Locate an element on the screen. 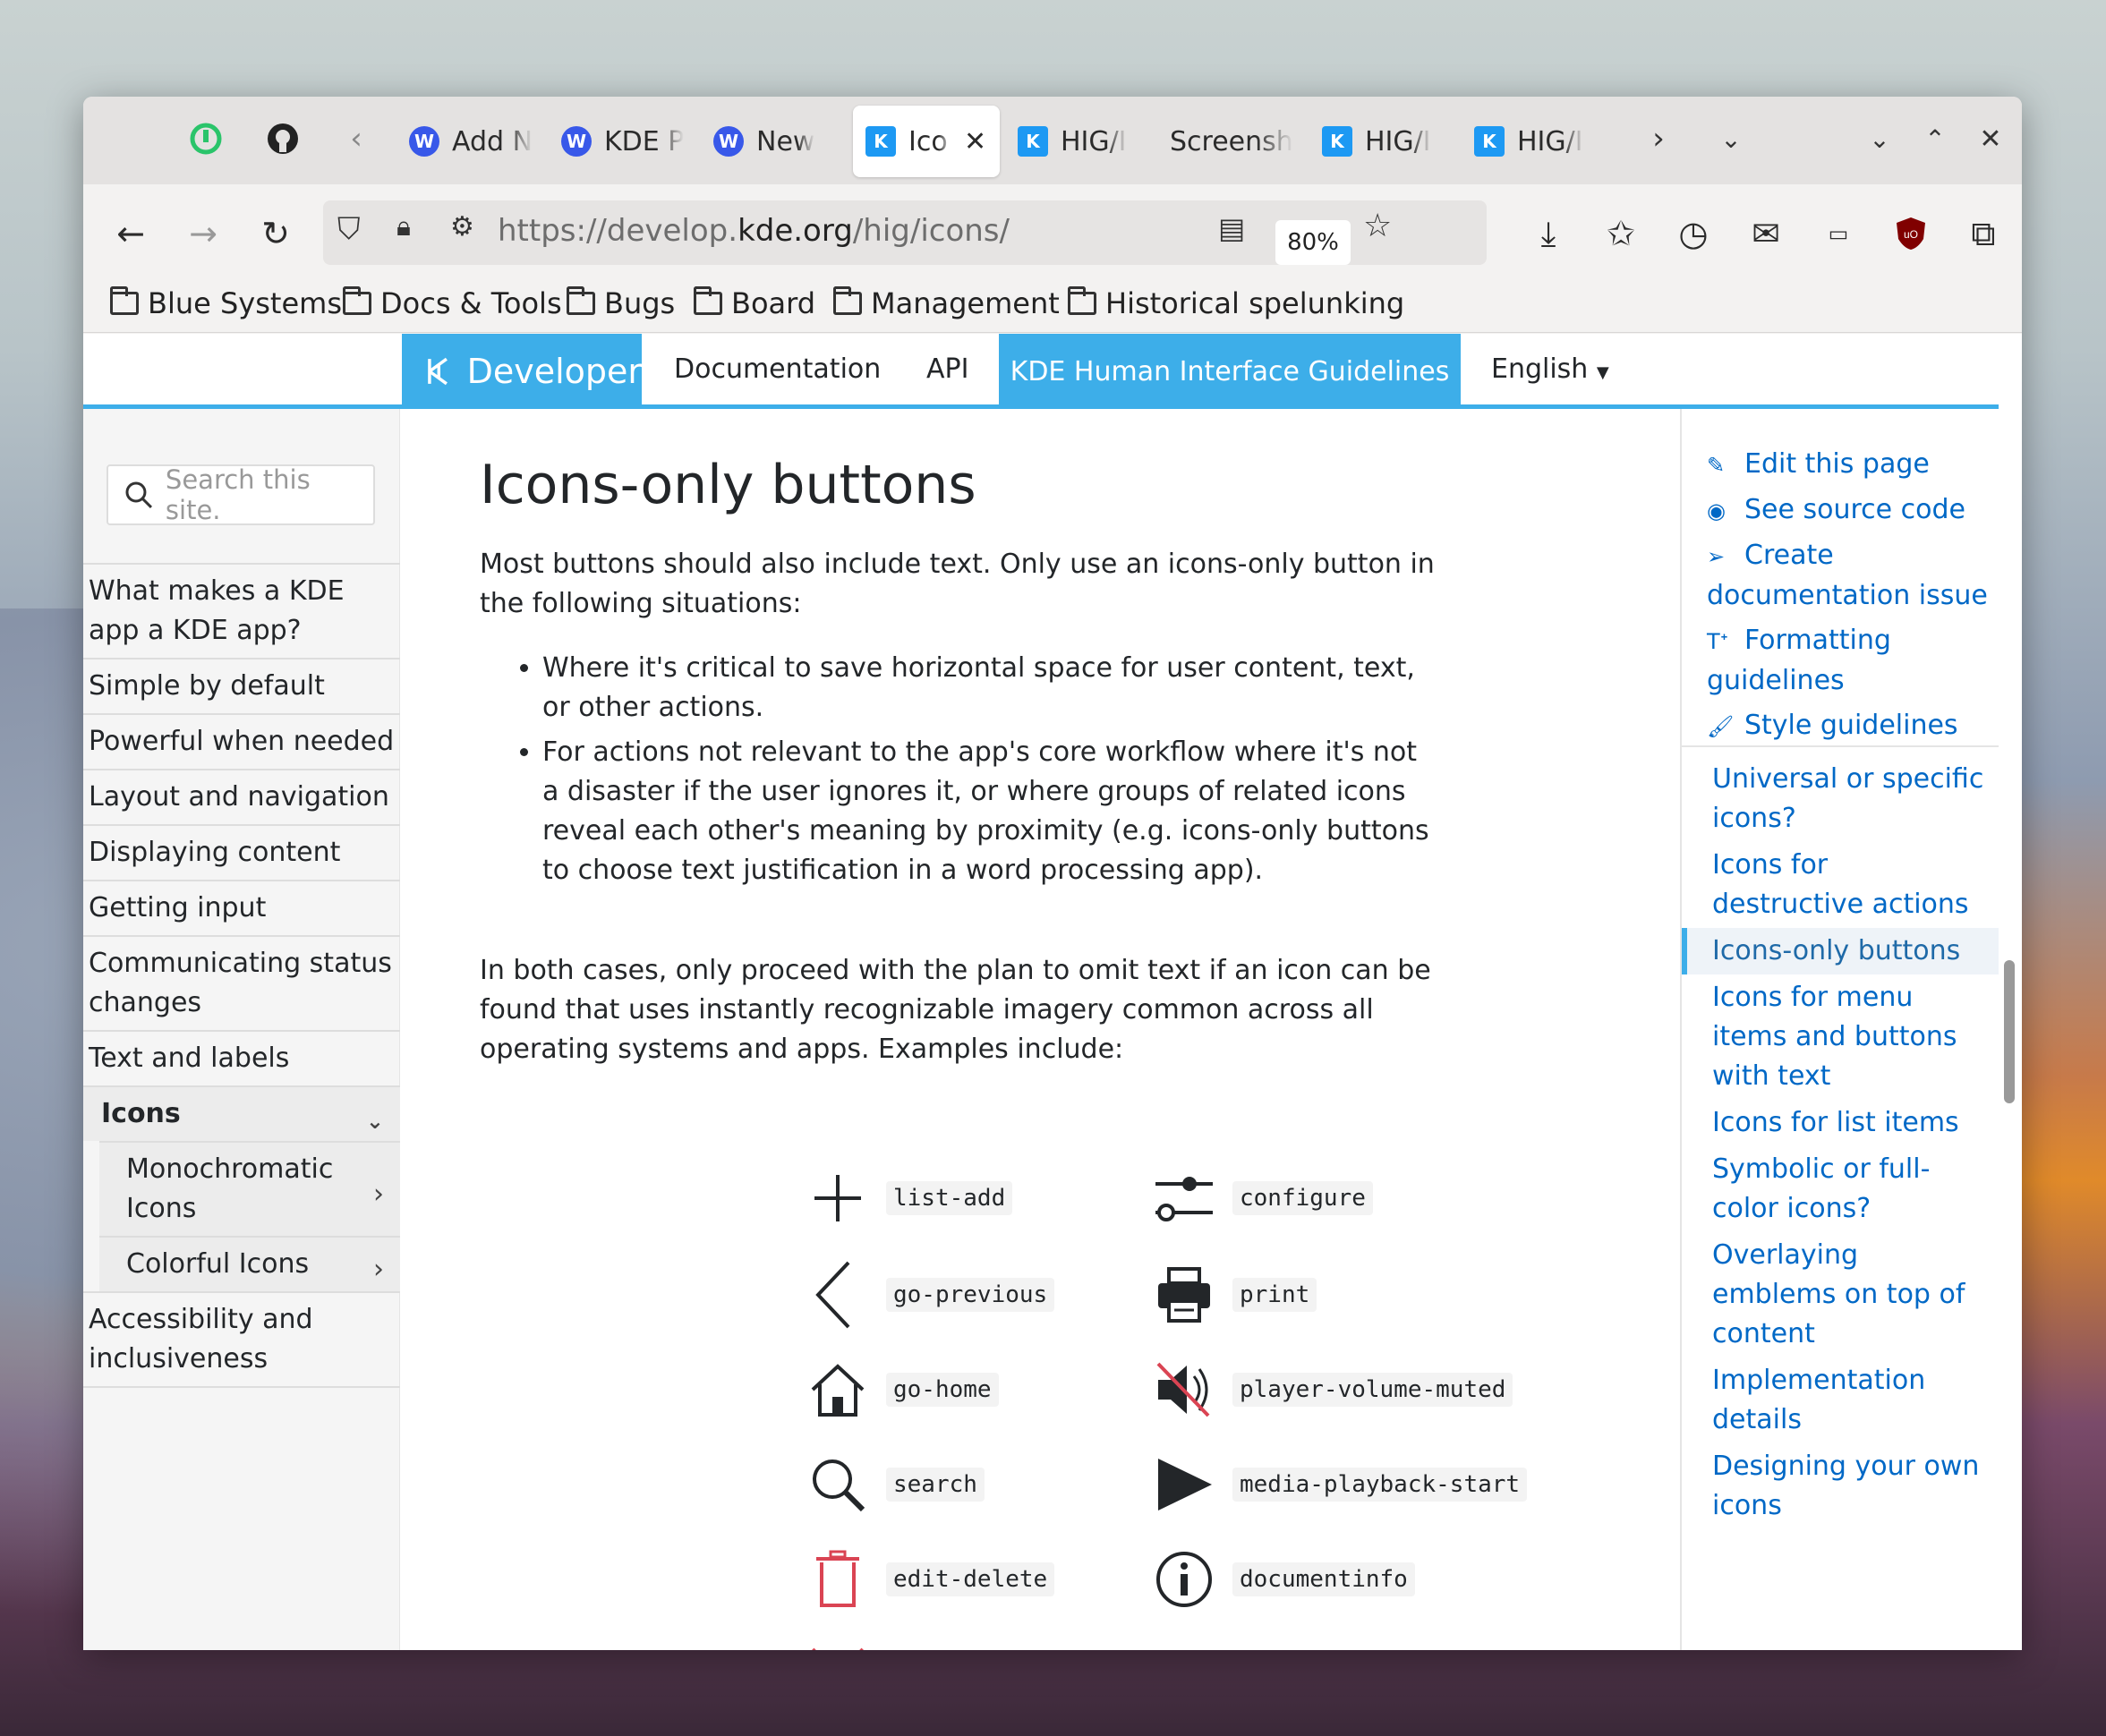 The height and width of the screenshot is (1736, 2106). nav-documentation: Documentation is located at coordinates (778, 369).